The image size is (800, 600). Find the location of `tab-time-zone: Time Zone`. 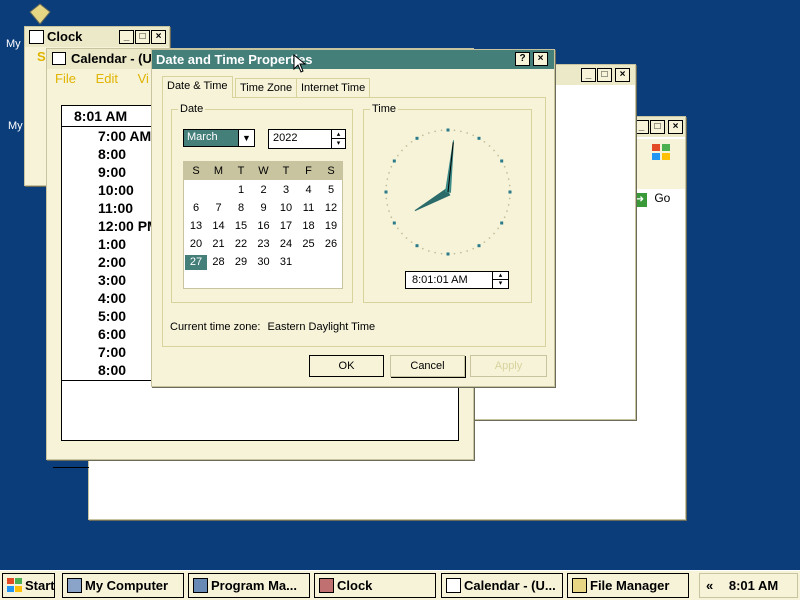

tab-time-zone: Time Zone is located at coordinates (266, 88).